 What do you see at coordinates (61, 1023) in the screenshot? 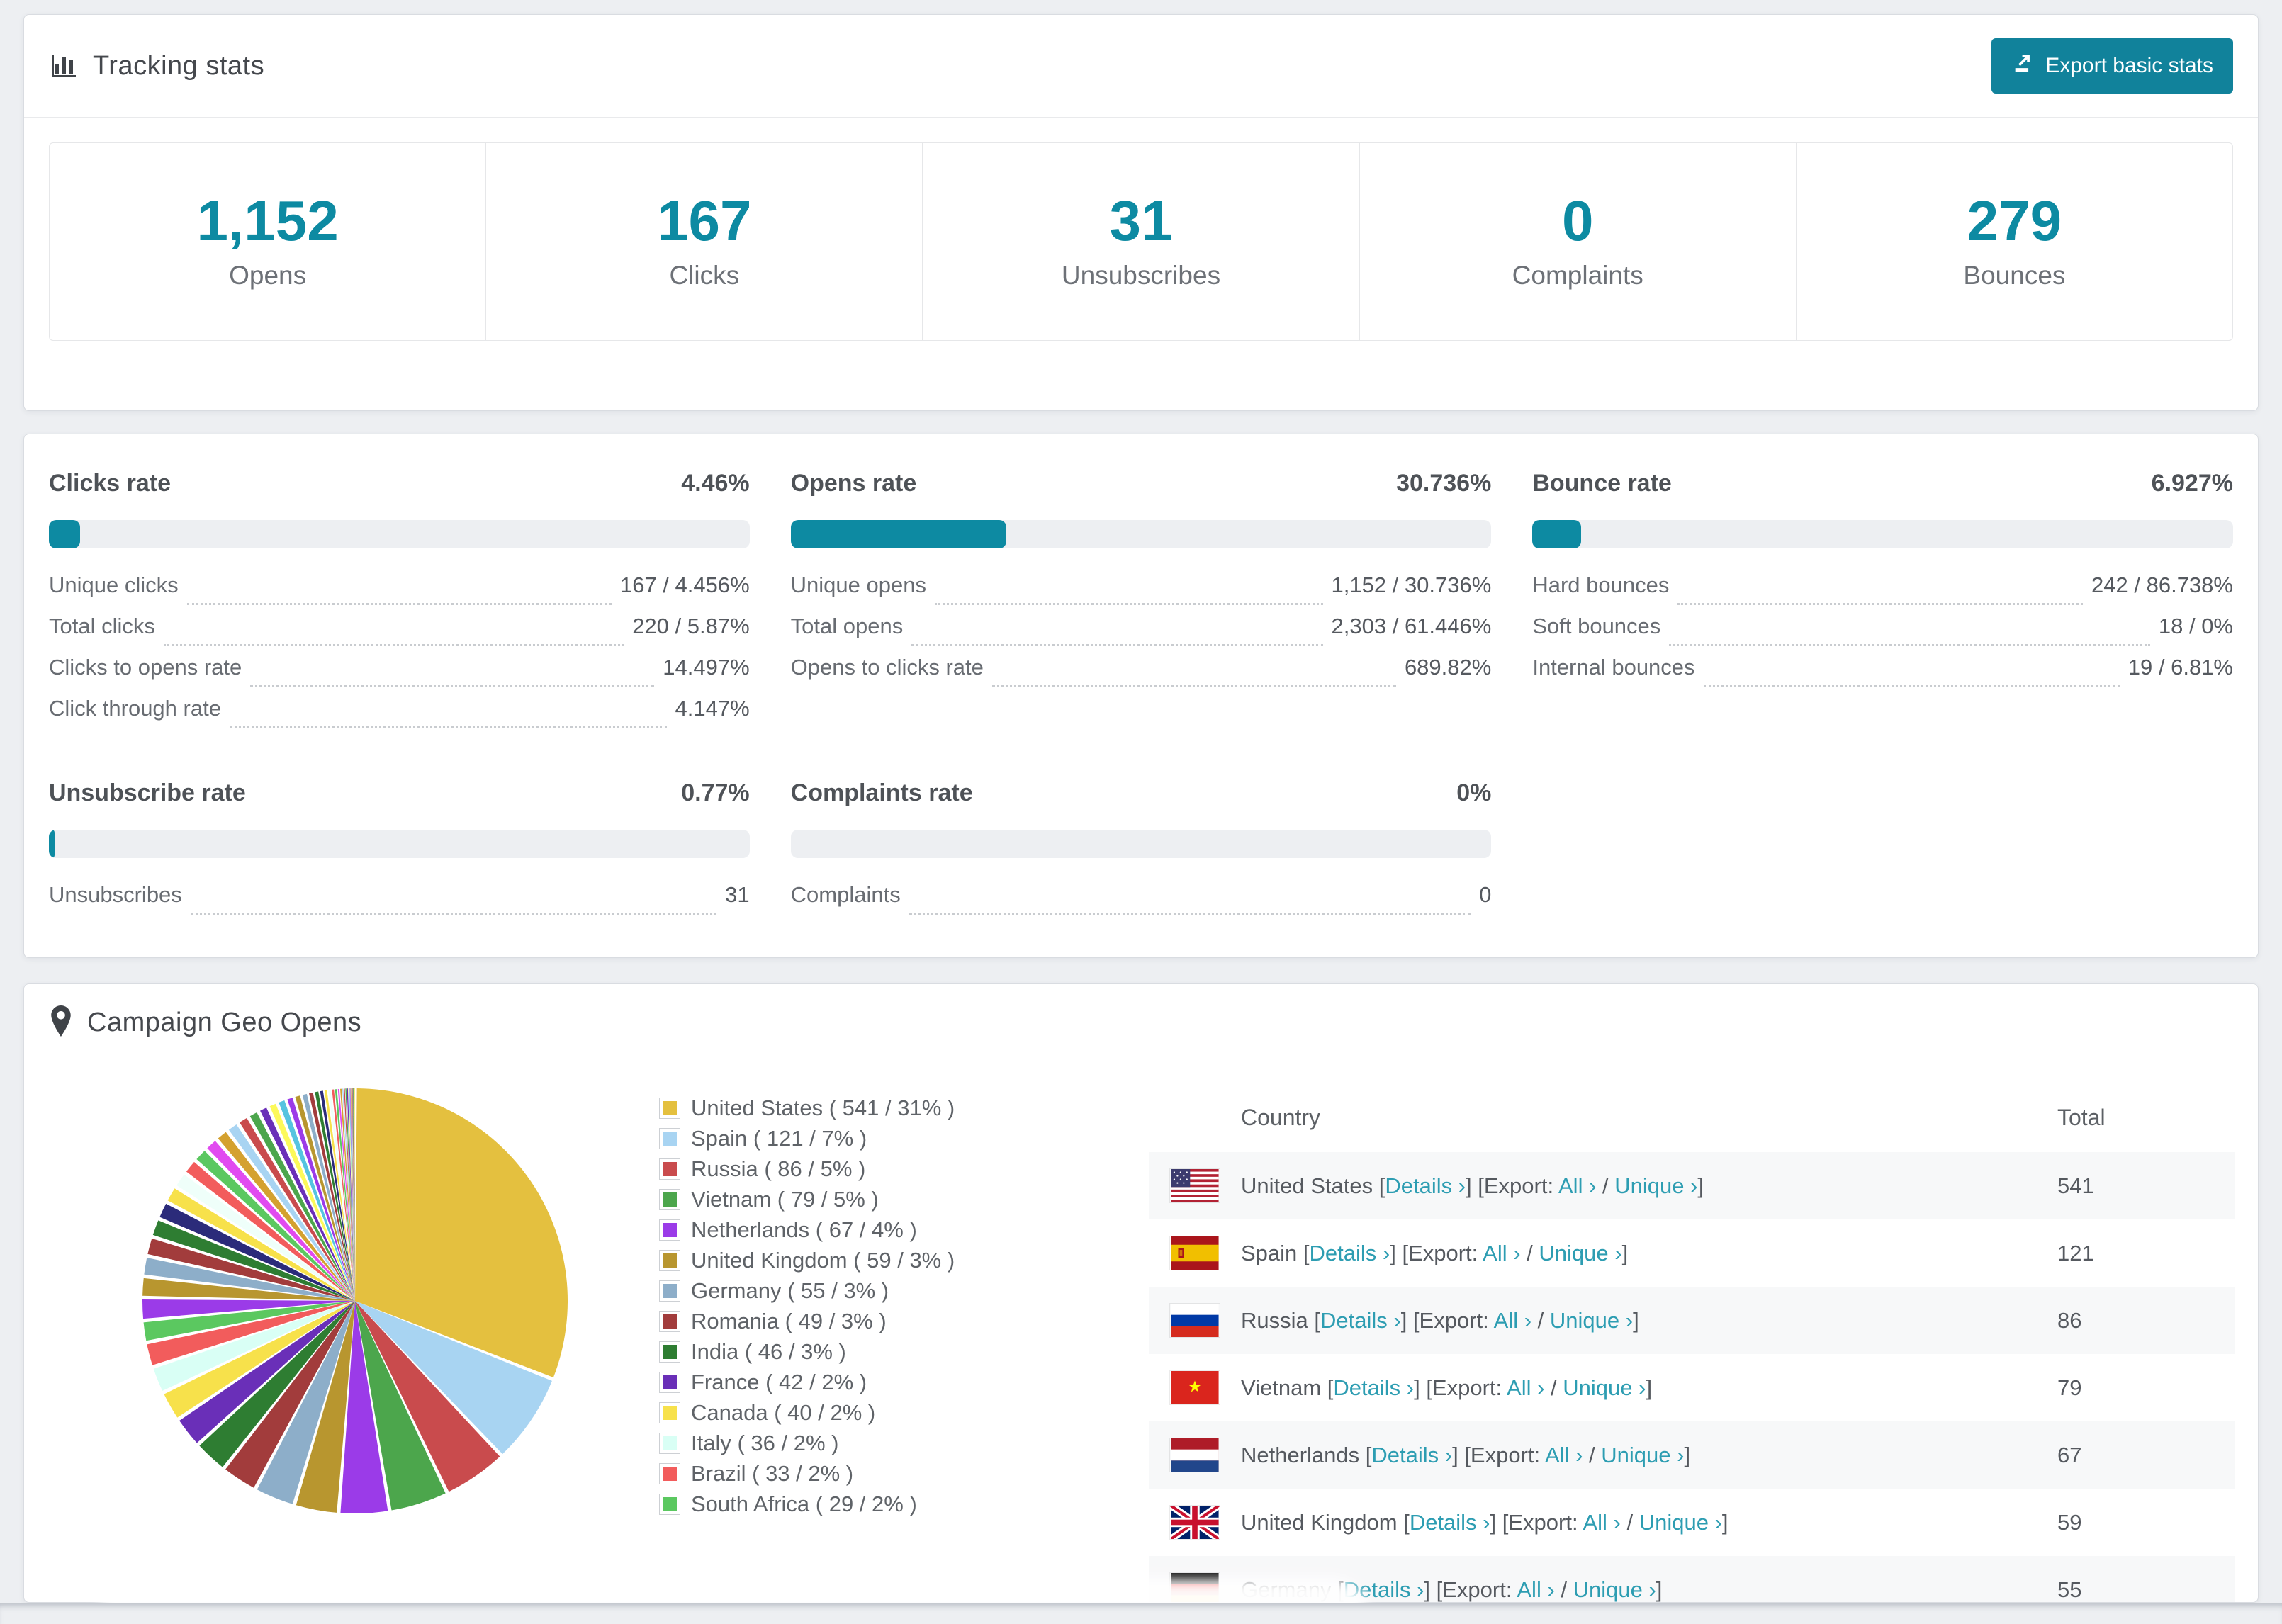
I see `map-marker-icon` at bounding box center [61, 1023].